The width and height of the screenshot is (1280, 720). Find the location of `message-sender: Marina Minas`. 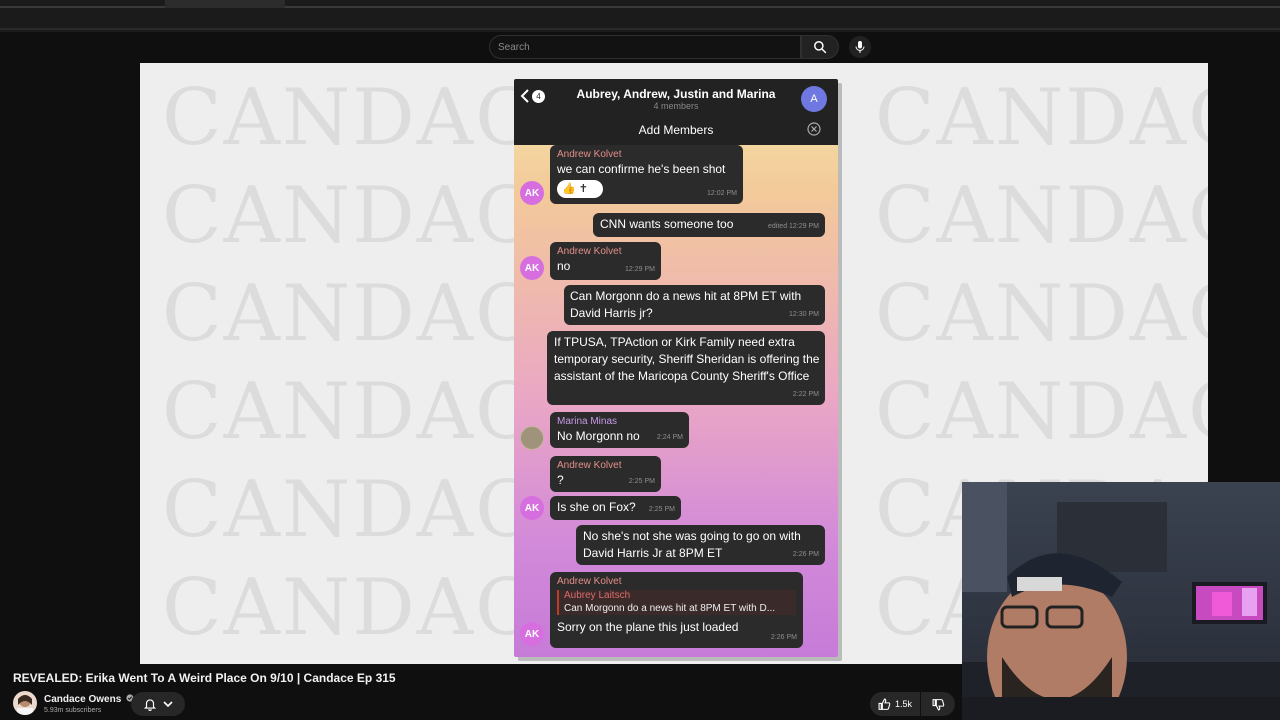

message-sender: Marina Minas is located at coordinates (587, 421).